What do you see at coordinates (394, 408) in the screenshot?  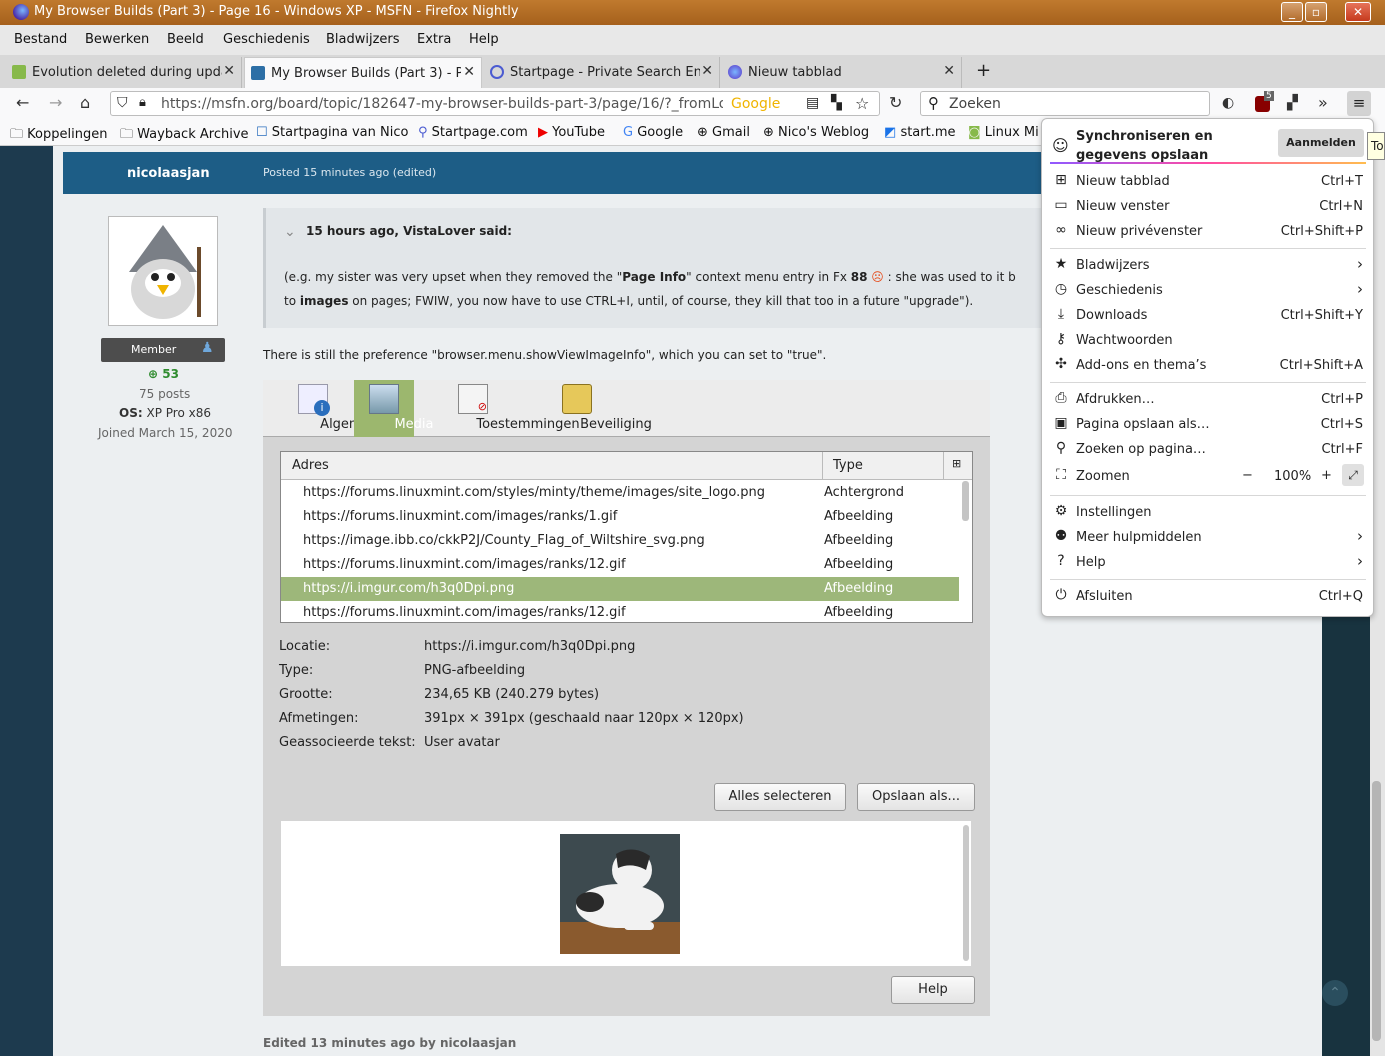 I see `tab-media: Media` at bounding box center [394, 408].